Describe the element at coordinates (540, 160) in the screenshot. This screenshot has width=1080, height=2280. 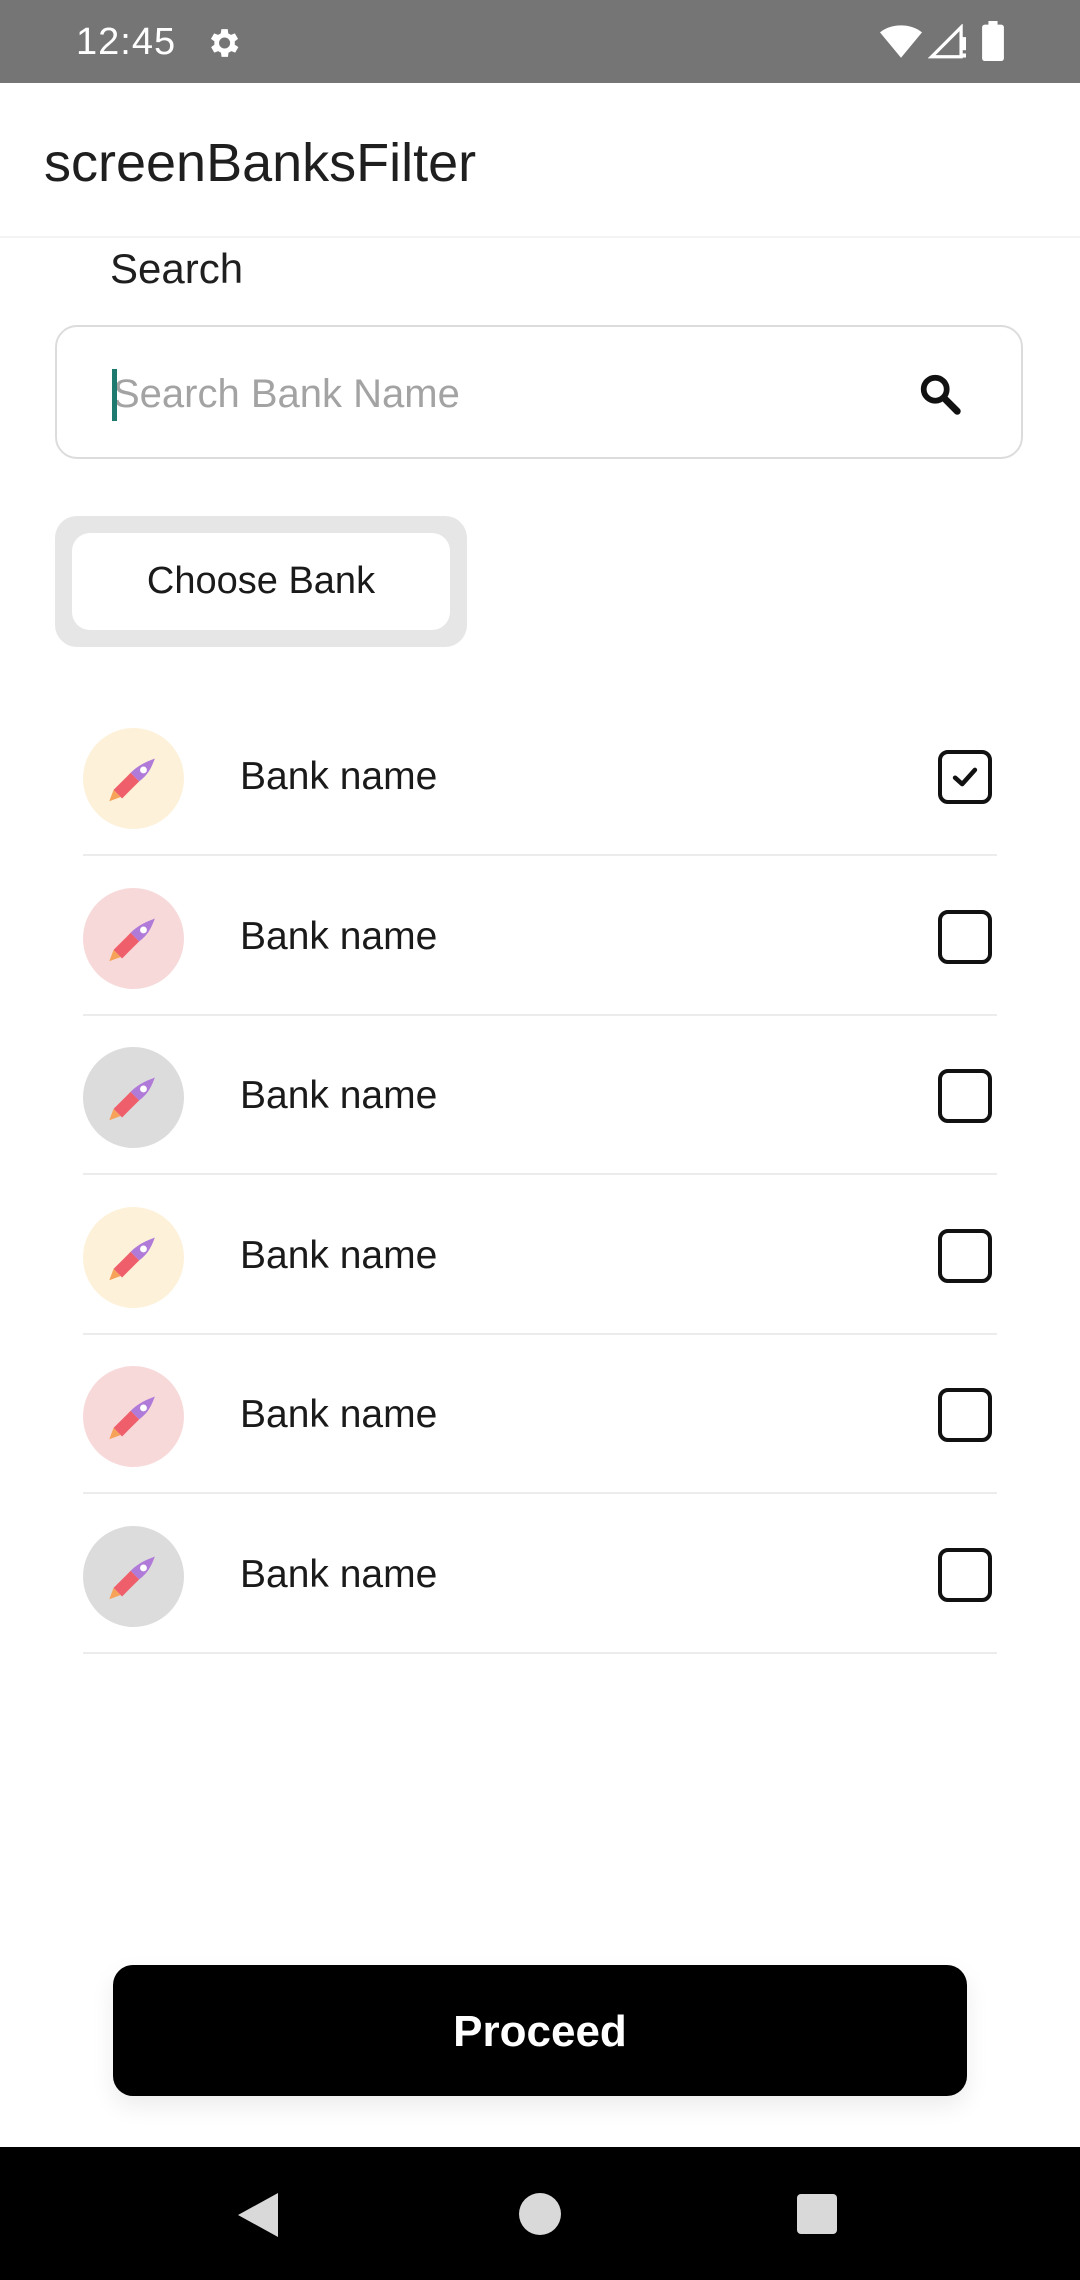
I see `app-bar: screenBanksFilter` at that location.